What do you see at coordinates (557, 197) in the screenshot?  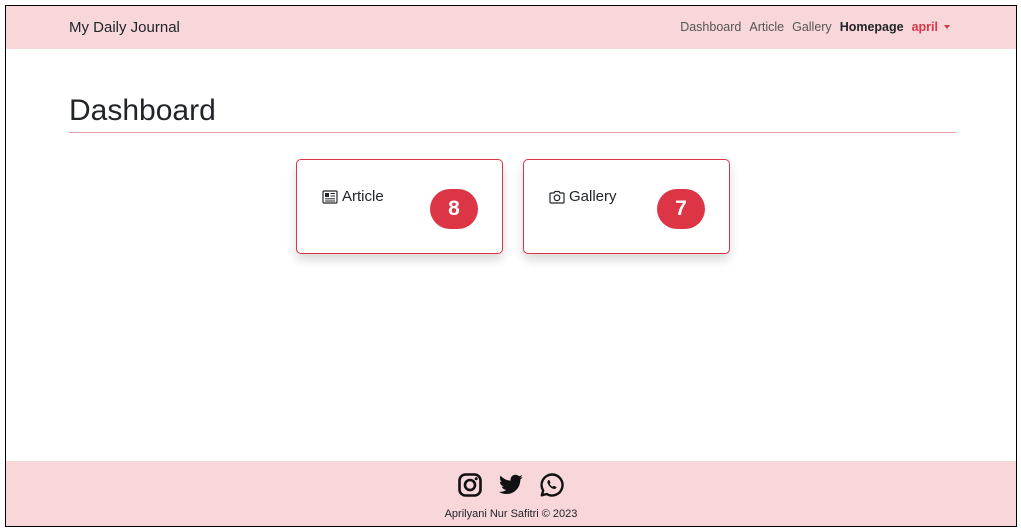 I see `camera-icon` at bounding box center [557, 197].